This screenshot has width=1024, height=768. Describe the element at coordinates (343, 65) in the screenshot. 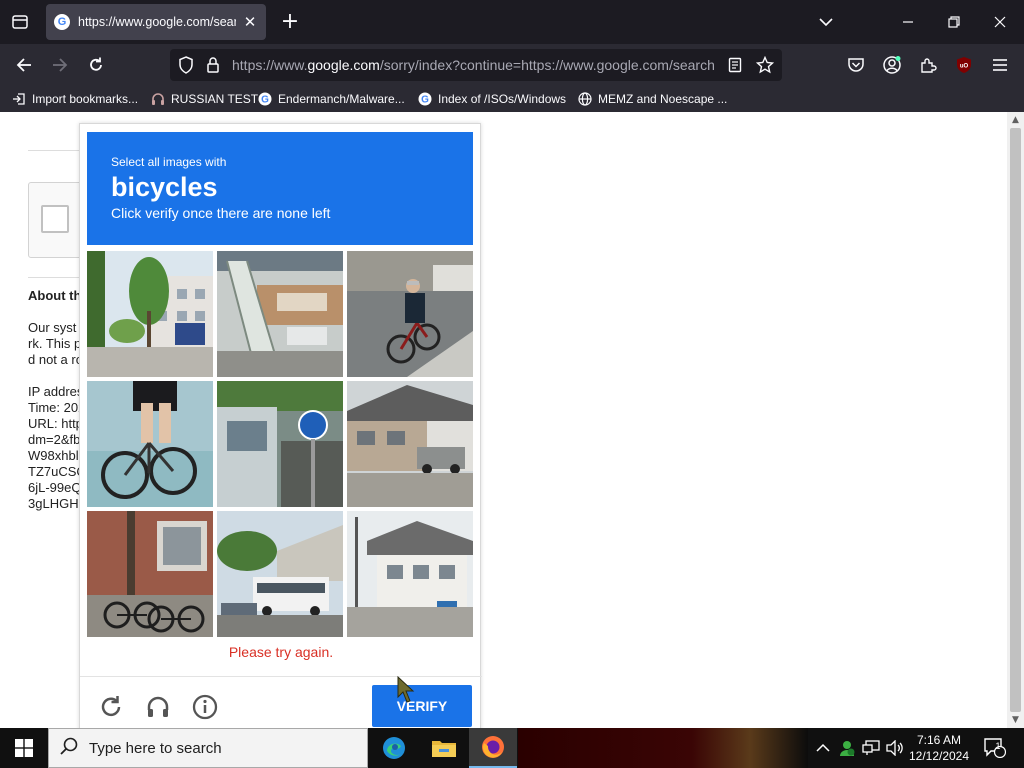

I see `url-host: google.com` at that location.